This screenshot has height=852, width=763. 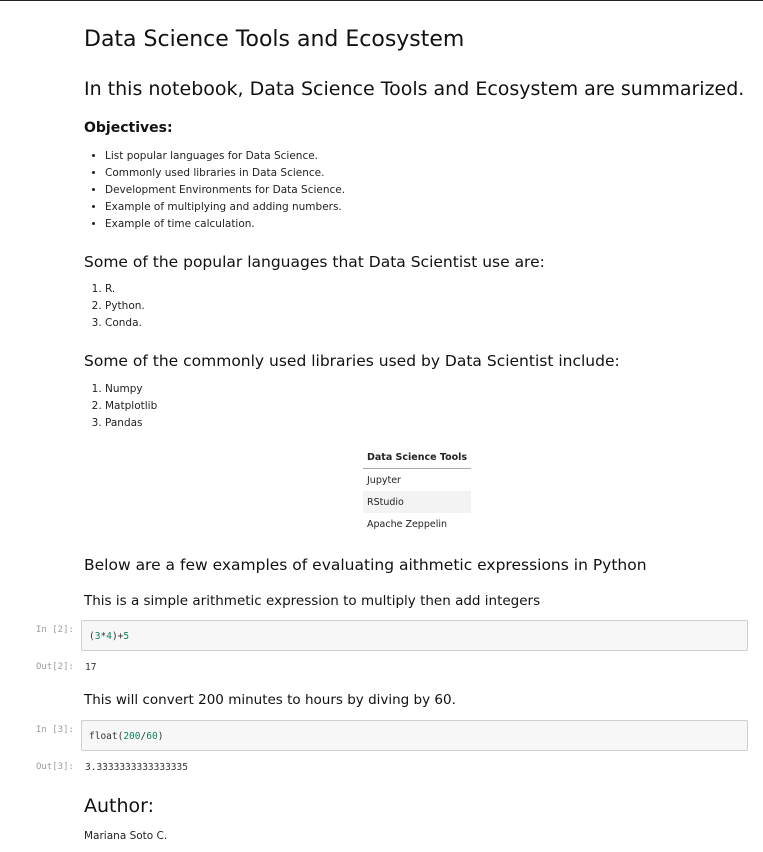 I want to click on table-row: Apache Zeppelin, so click(x=407, y=524).